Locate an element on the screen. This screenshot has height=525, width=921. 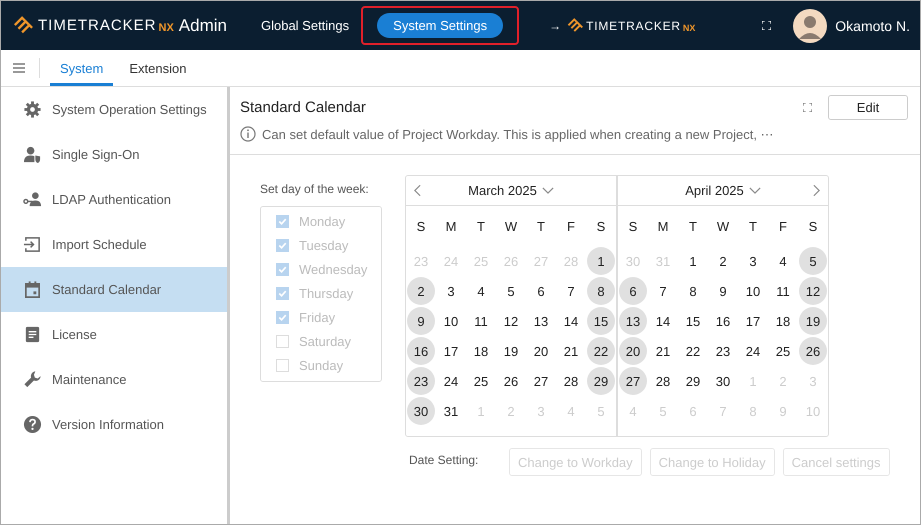
tab: Extension is located at coordinates (157, 68).